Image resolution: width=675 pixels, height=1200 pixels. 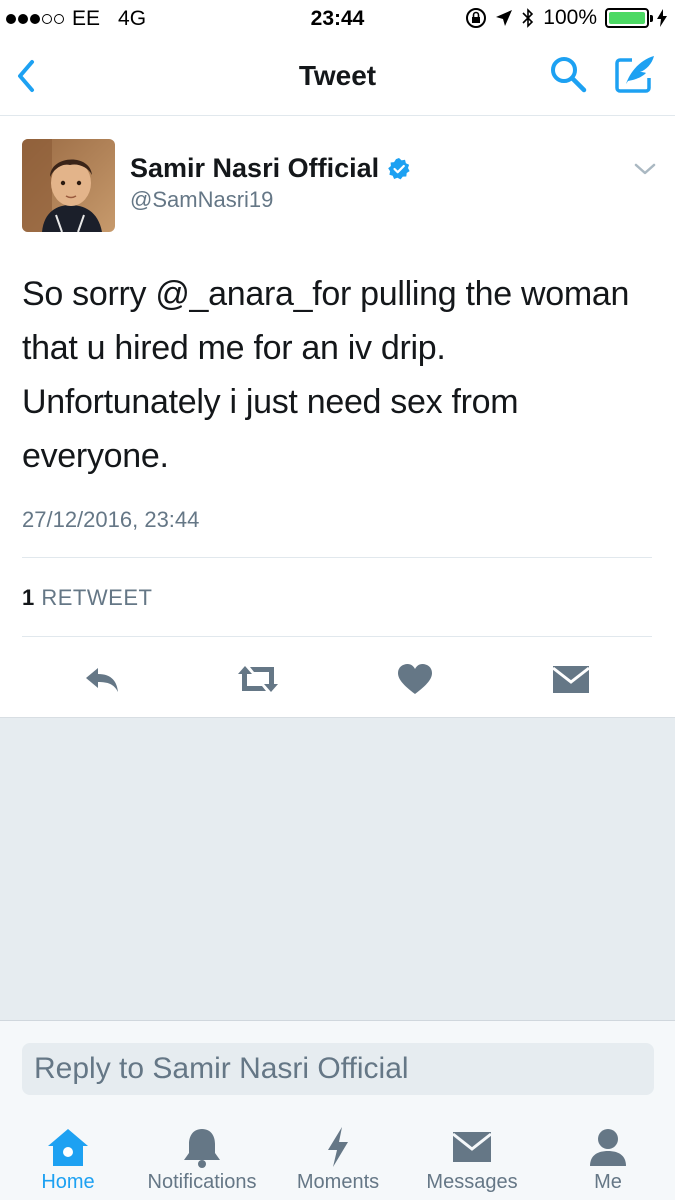 I want to click on compose-tweet-icon, so click(x=635, y=74).